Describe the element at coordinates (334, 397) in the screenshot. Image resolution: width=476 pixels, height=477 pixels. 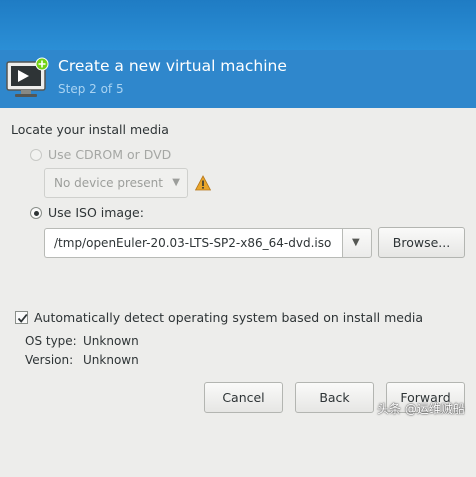
I see `back-button: Back` at that location.